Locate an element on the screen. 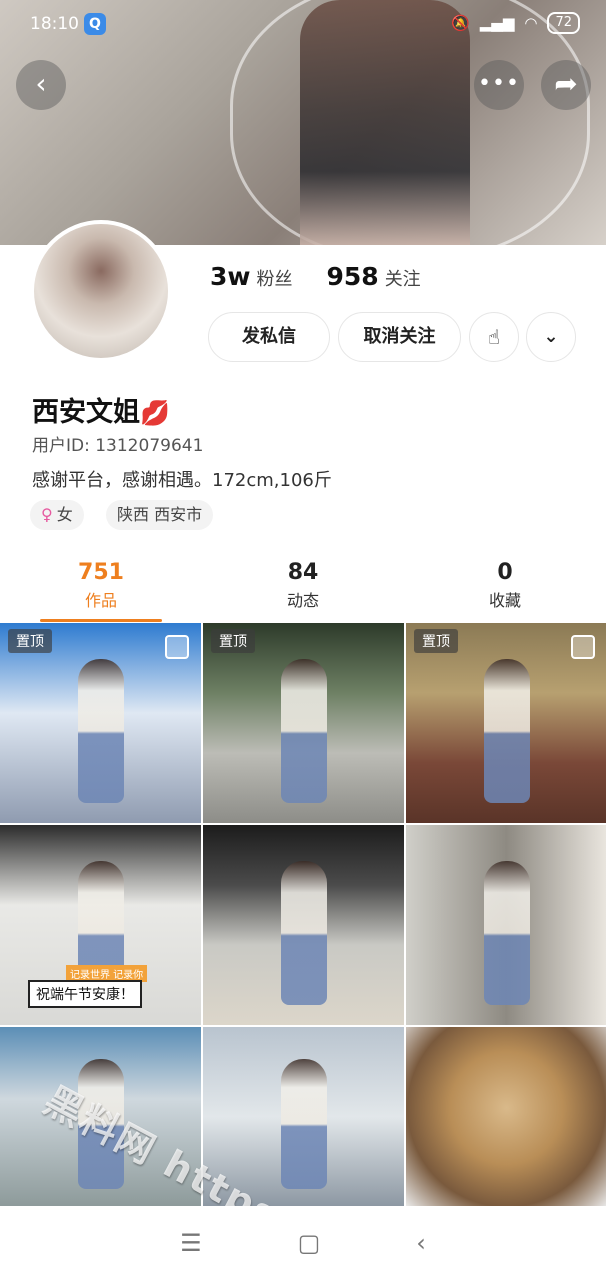 Image resolution: width=606 pixels, height=1280 pixels. fans-label: 粉丝 is located at coordinates (275, 278).